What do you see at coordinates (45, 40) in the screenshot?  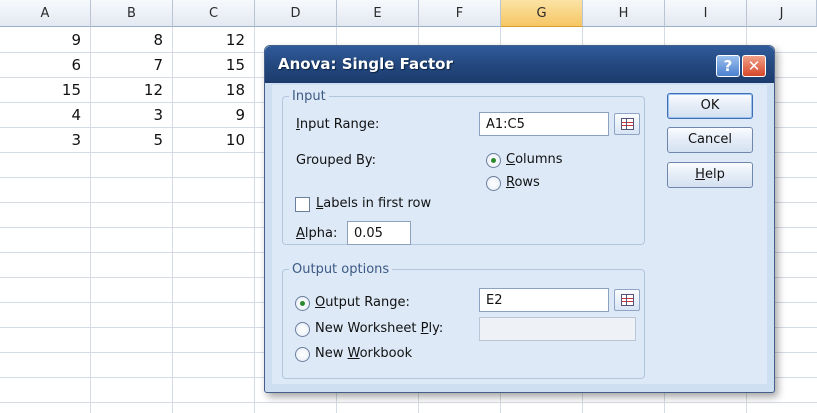 I see `cell-a1: 9` at bounding box center [45, 40].